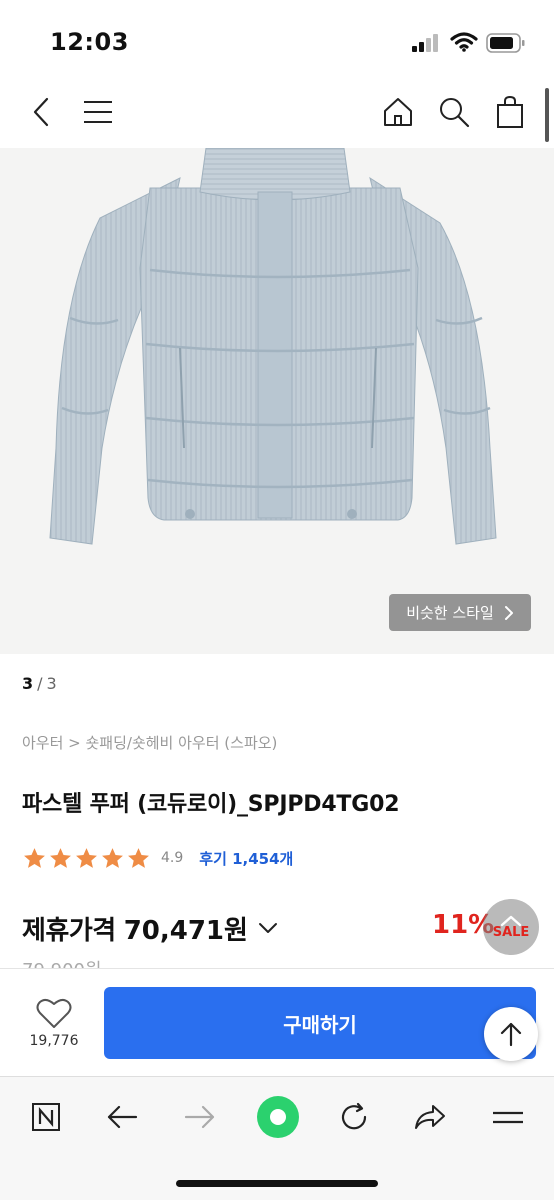 The height and width of the screenshot is (1200, 554). I want to click on shopping-bag-icon, so click(510, 112).